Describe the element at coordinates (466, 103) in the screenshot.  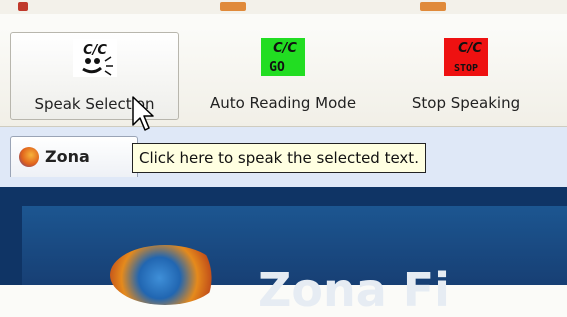
I see `stop-speaking-label: Stop Speaking` at that location.